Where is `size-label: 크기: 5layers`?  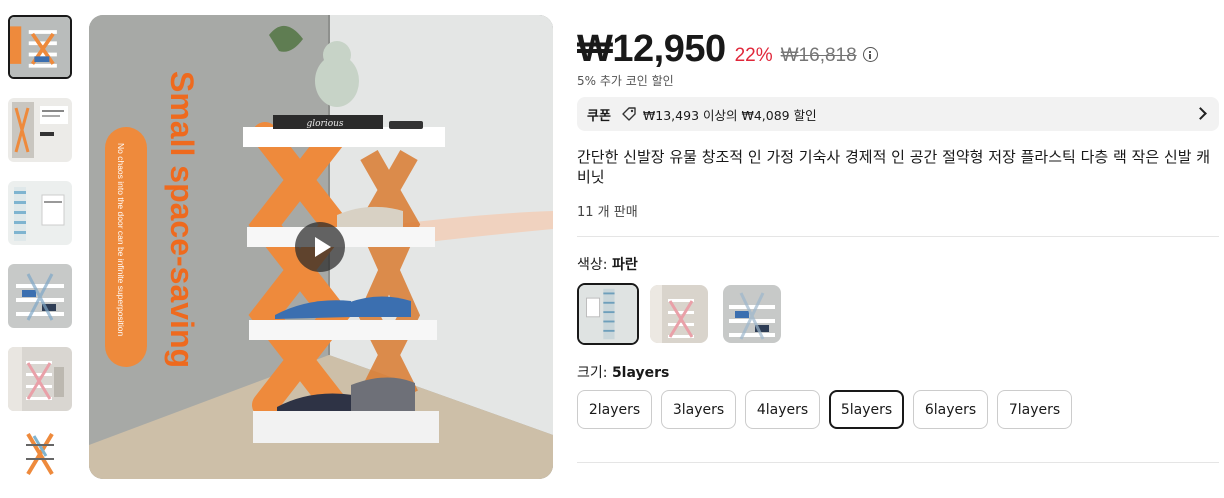
size-label: 크기: 5layers is located at coordinates (623, 372).